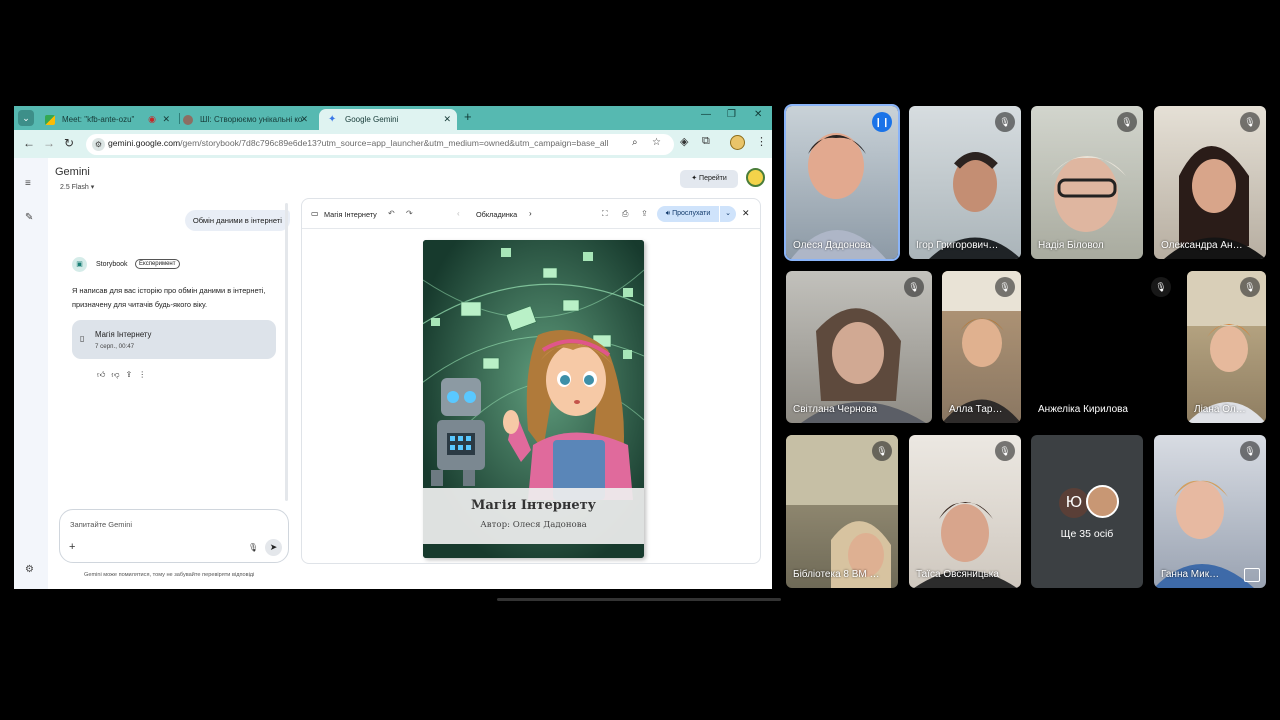  Describe the element at coordinates (832, 245) in the screenshot. I see `participant-name: Олеся Дадонова` at that location.